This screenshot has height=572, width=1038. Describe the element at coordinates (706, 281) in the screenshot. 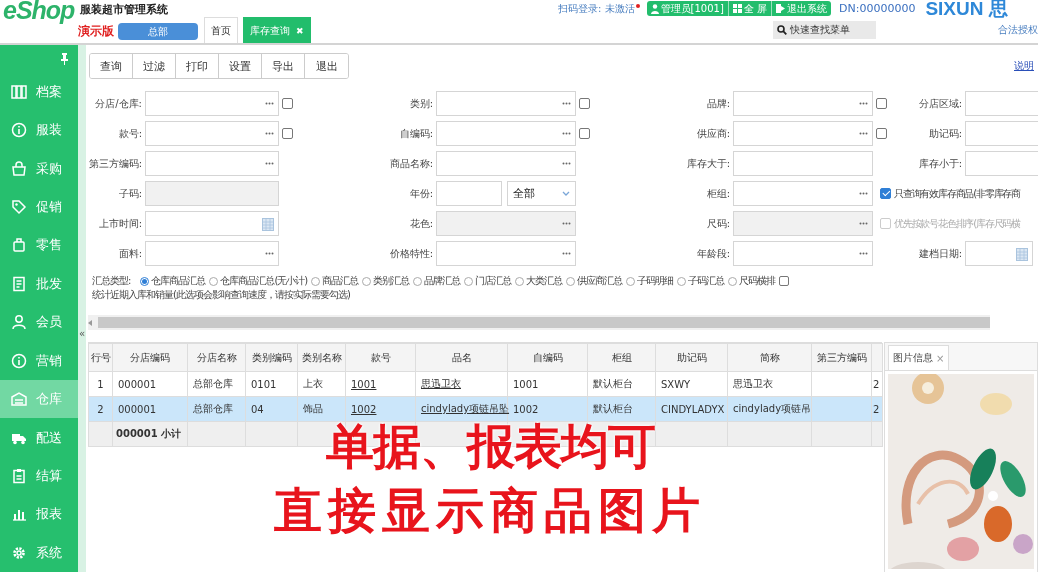

I see `radio-label: 子码汇总` at that location.